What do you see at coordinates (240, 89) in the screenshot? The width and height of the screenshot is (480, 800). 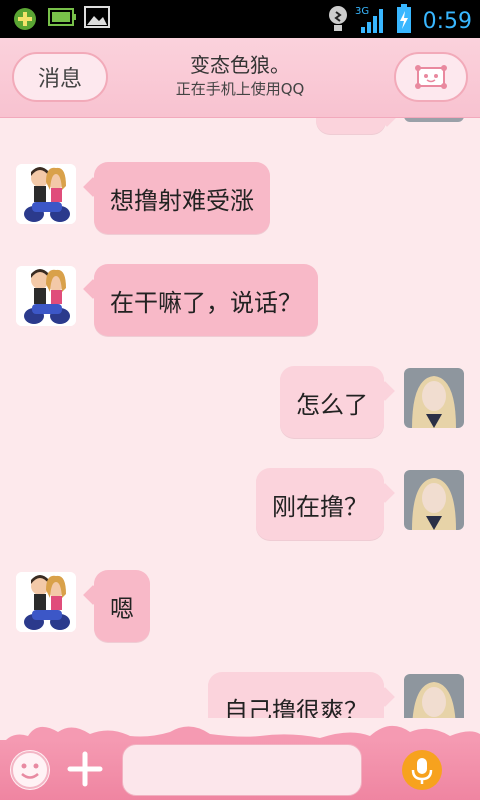 I see `contact-status: 正在手机上使用QQ` at bounding box center [240, 89].